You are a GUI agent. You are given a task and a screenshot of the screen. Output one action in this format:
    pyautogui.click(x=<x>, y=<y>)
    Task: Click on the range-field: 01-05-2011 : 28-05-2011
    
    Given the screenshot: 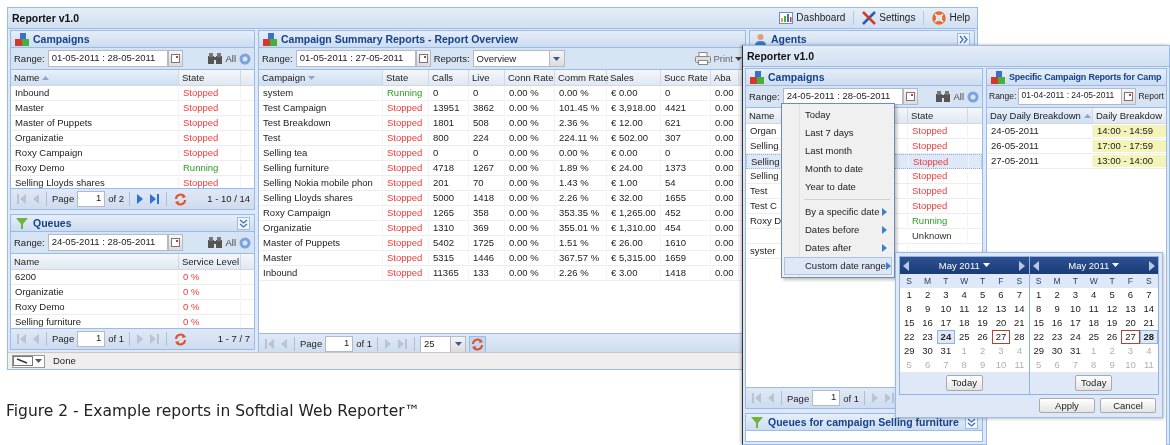 What is the action you would take?
    pyautogui.click(x=107, y=58)
    